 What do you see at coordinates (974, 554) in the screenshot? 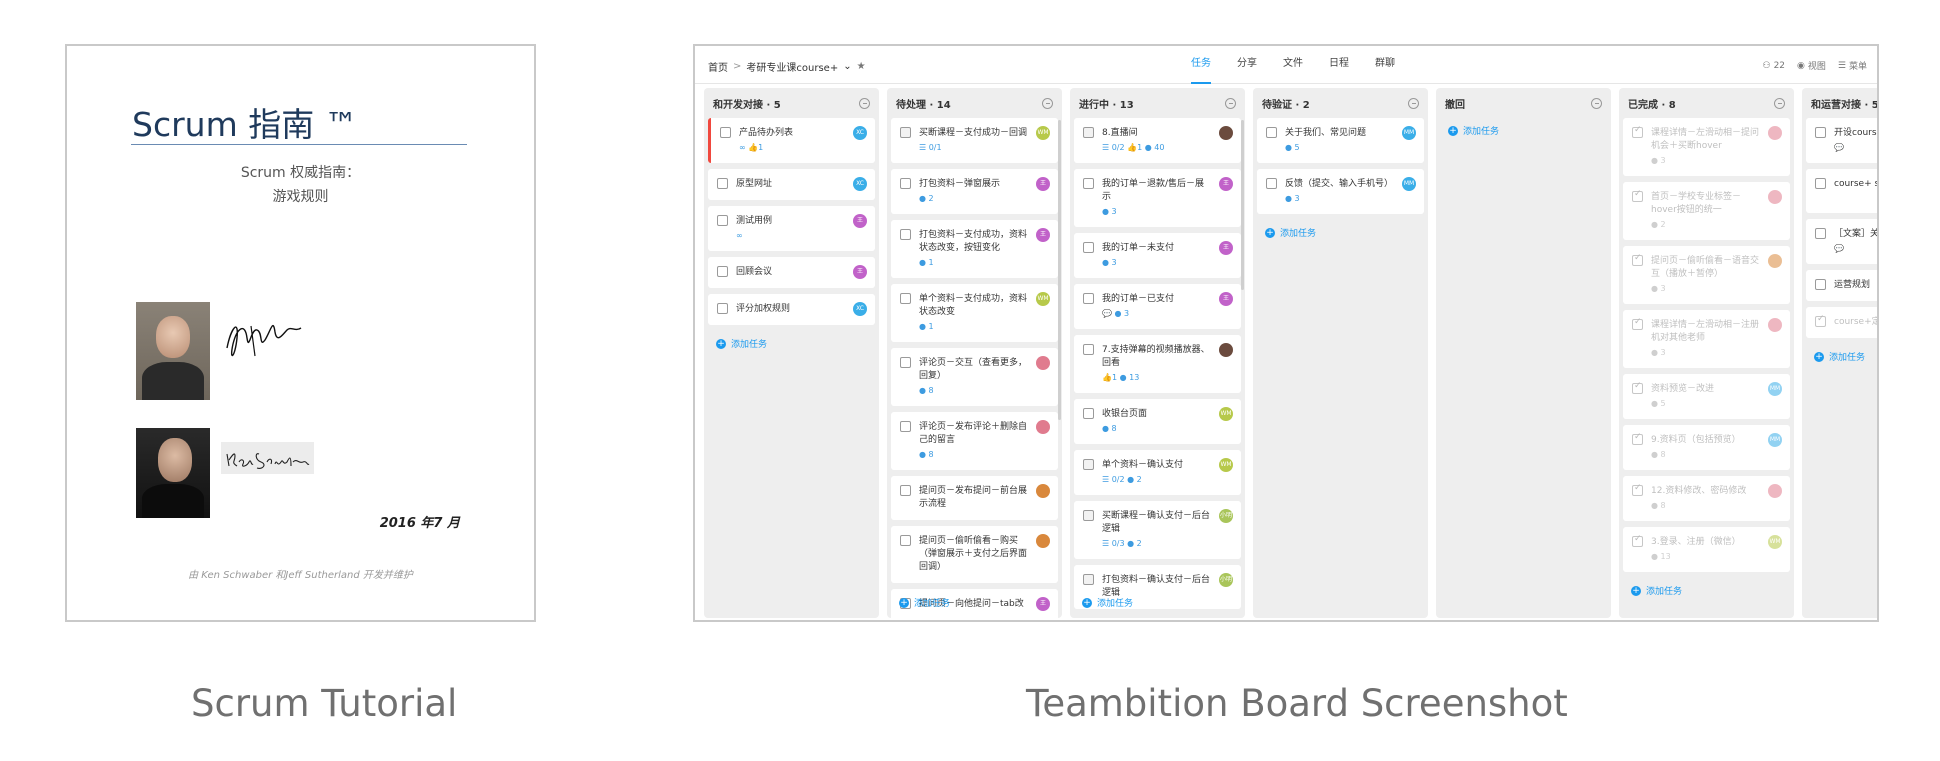
I see `task-card: 提问页－偷听偷看－购买（弹窗展示＋支付之后界面回调）` at bounding box center [974, 554].